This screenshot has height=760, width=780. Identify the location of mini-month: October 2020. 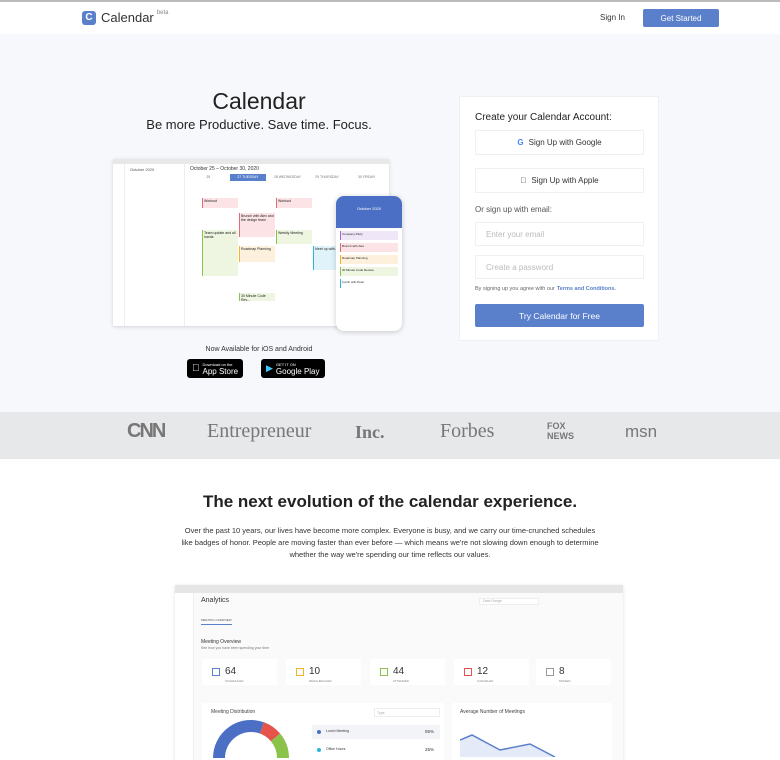
(142, 169).